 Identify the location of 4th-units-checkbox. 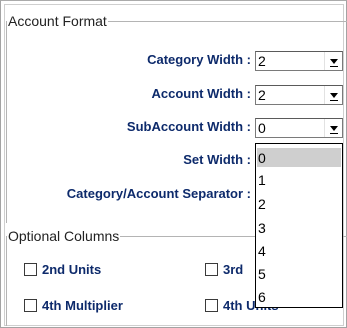
(211, 305).